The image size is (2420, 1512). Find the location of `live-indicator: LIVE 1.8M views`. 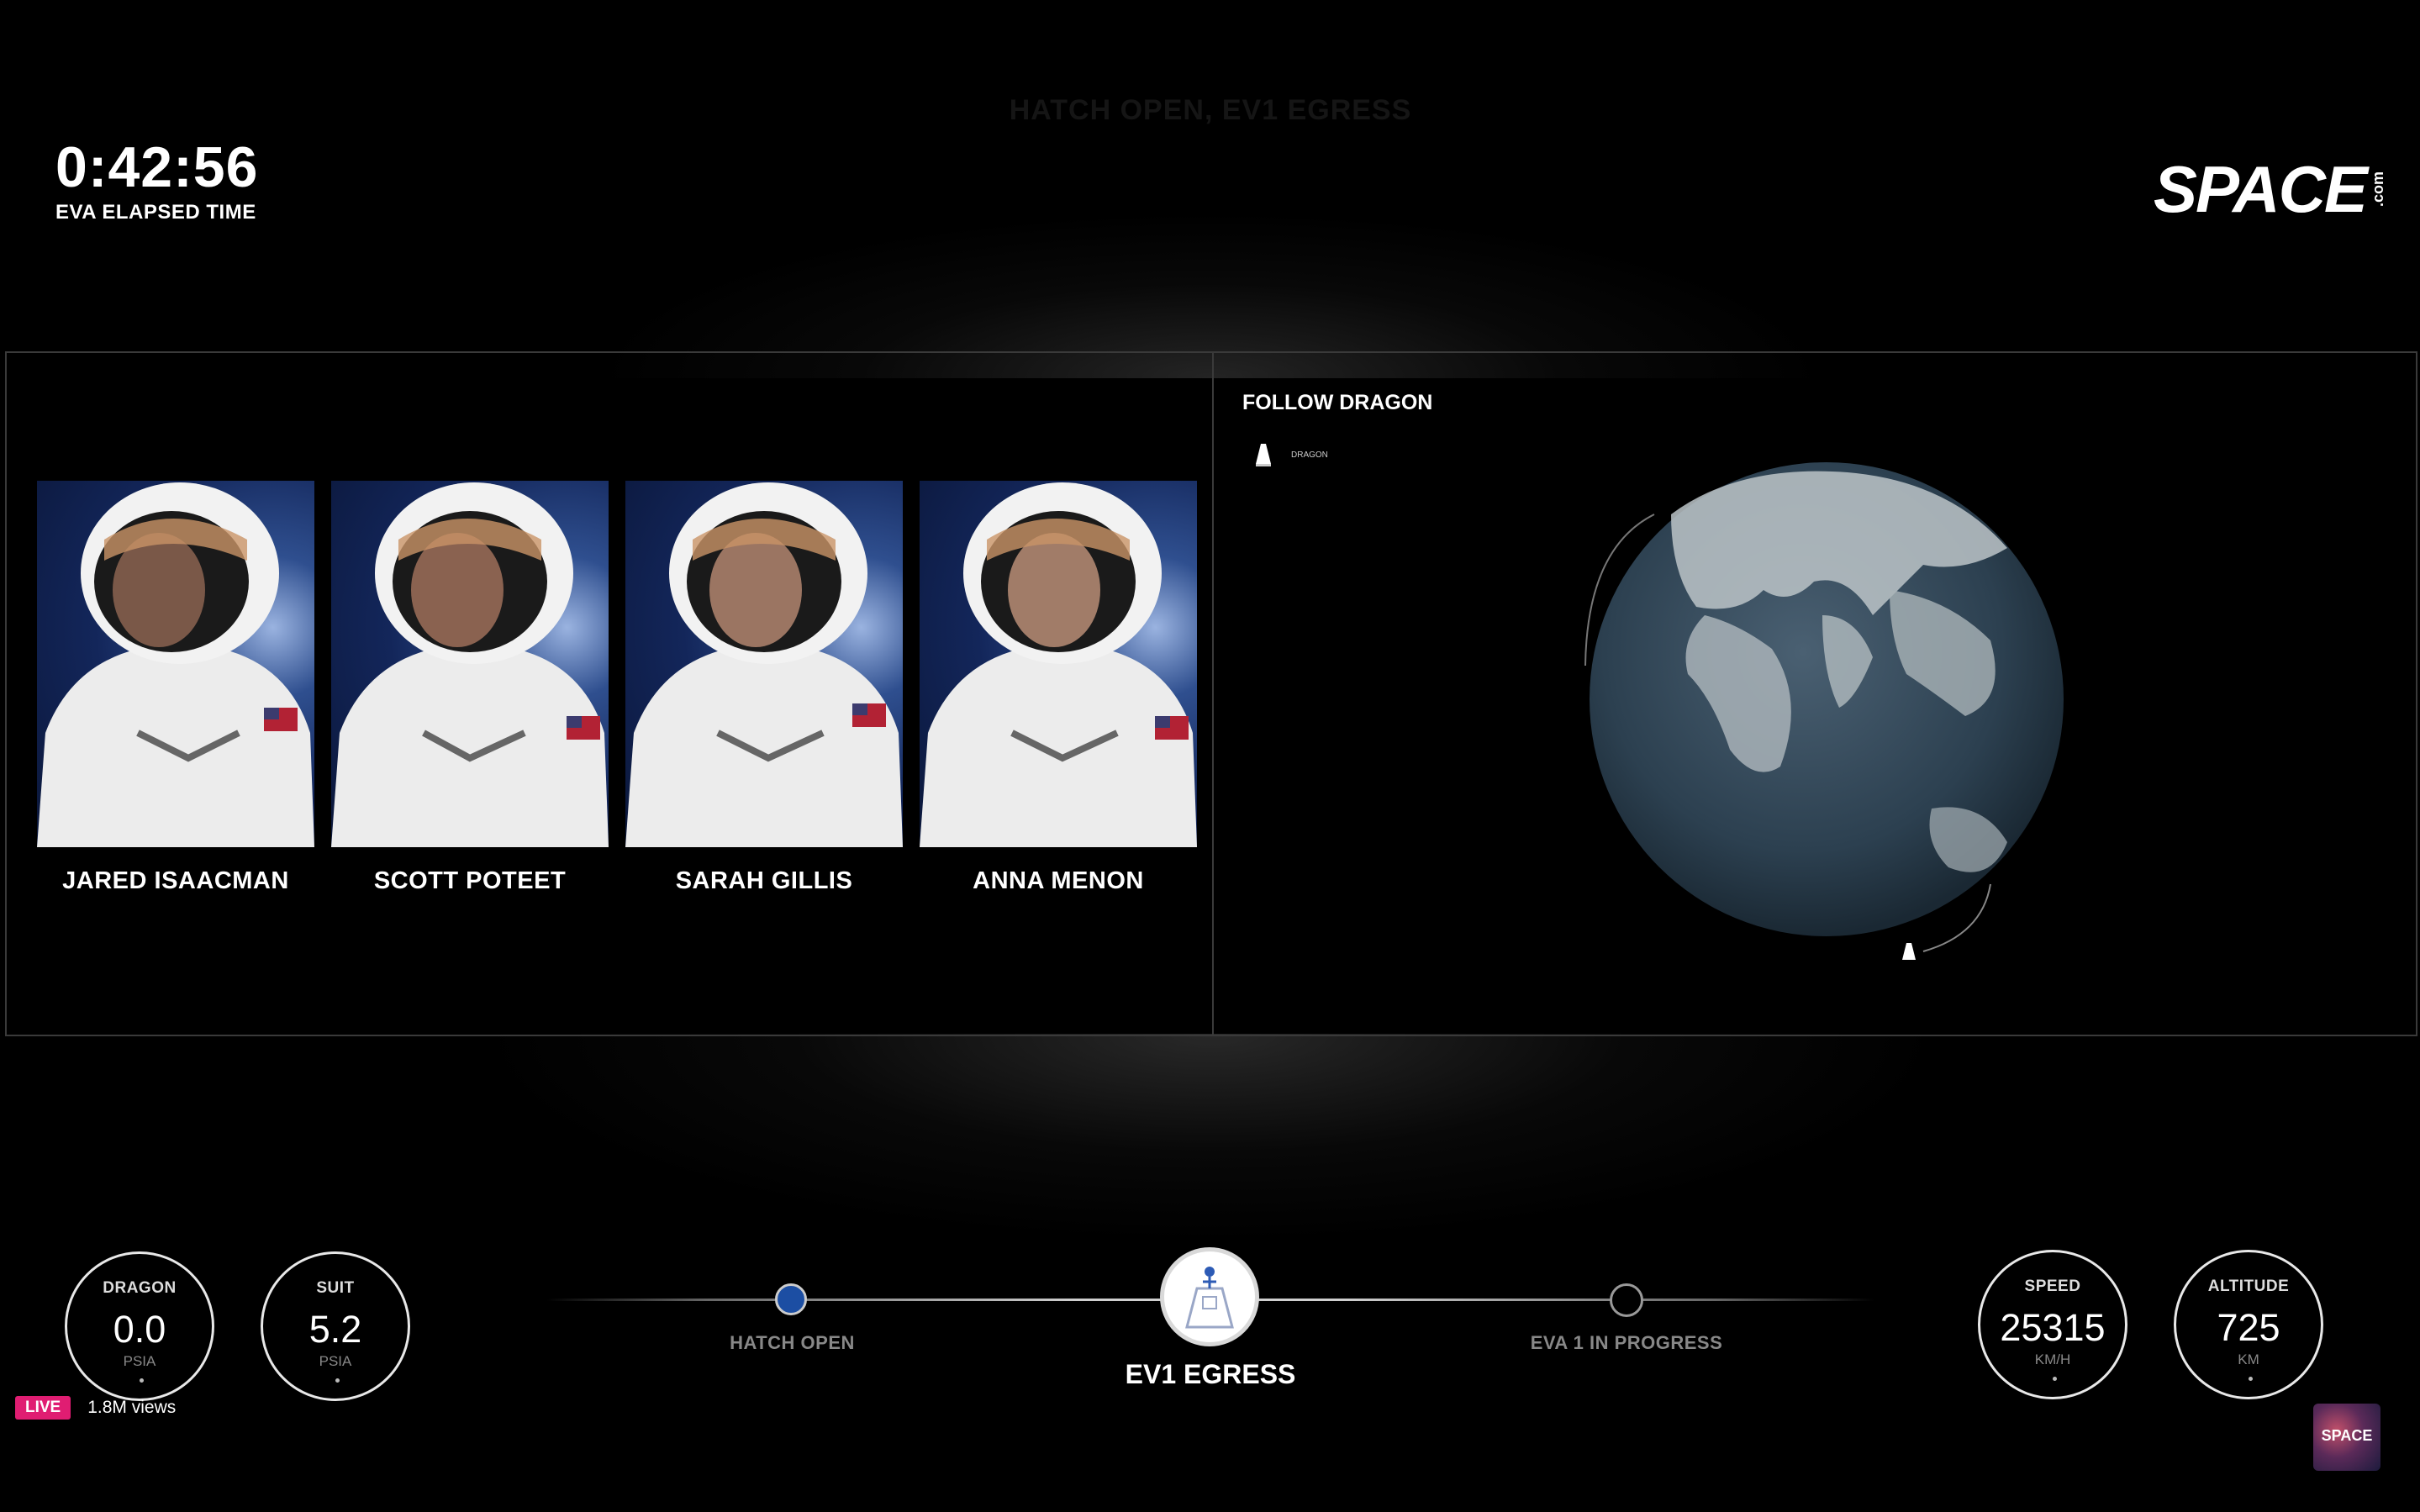

live-indicator: LIVE 1.8M views is located at coordinates (95, 1408).